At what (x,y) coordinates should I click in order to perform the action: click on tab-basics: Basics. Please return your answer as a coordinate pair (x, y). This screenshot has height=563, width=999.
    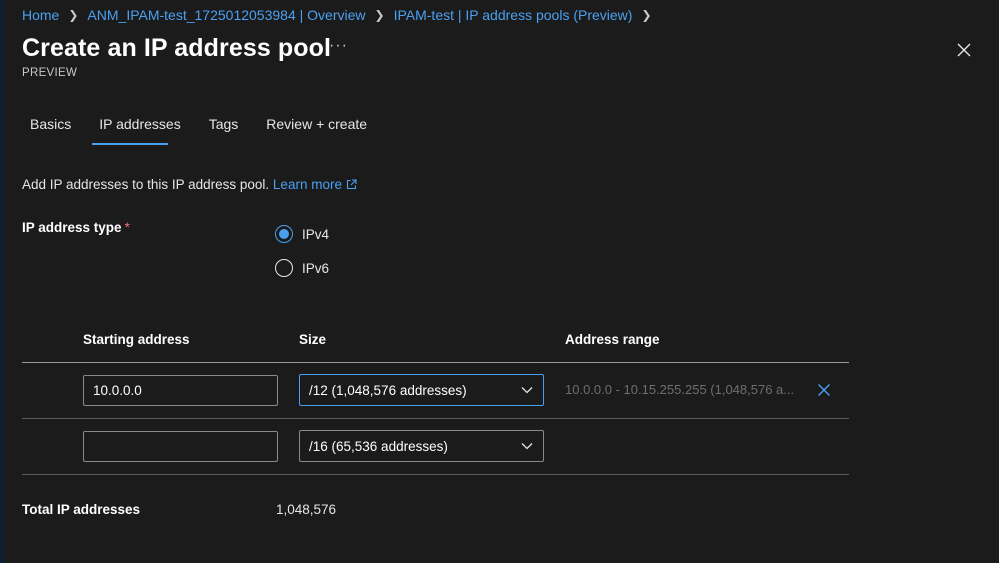
    Looking at the image, I should click on (50, 127).